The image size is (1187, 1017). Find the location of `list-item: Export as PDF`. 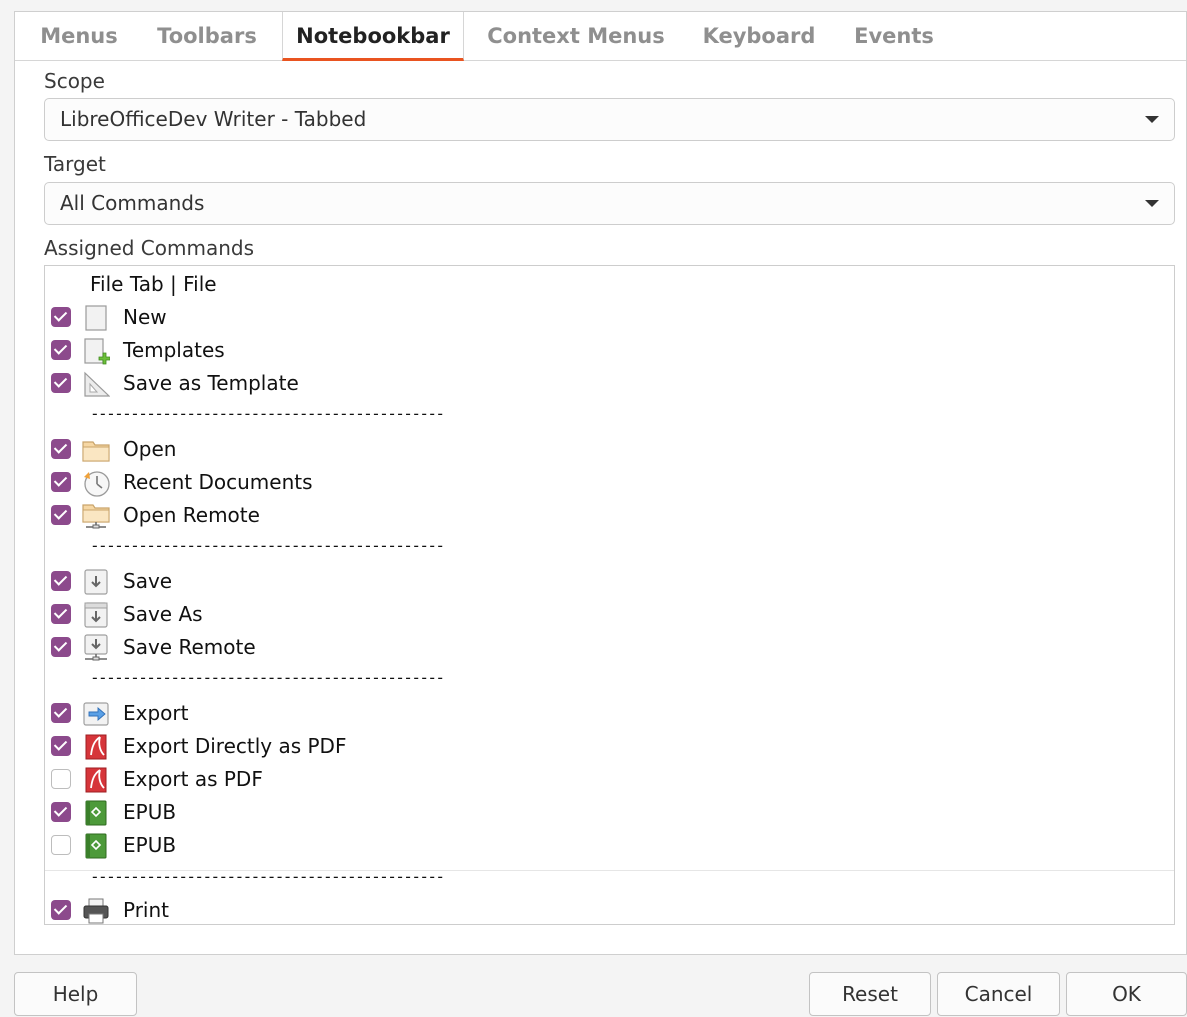

list-item: Export as PDF is located at coordinates (609, 779).